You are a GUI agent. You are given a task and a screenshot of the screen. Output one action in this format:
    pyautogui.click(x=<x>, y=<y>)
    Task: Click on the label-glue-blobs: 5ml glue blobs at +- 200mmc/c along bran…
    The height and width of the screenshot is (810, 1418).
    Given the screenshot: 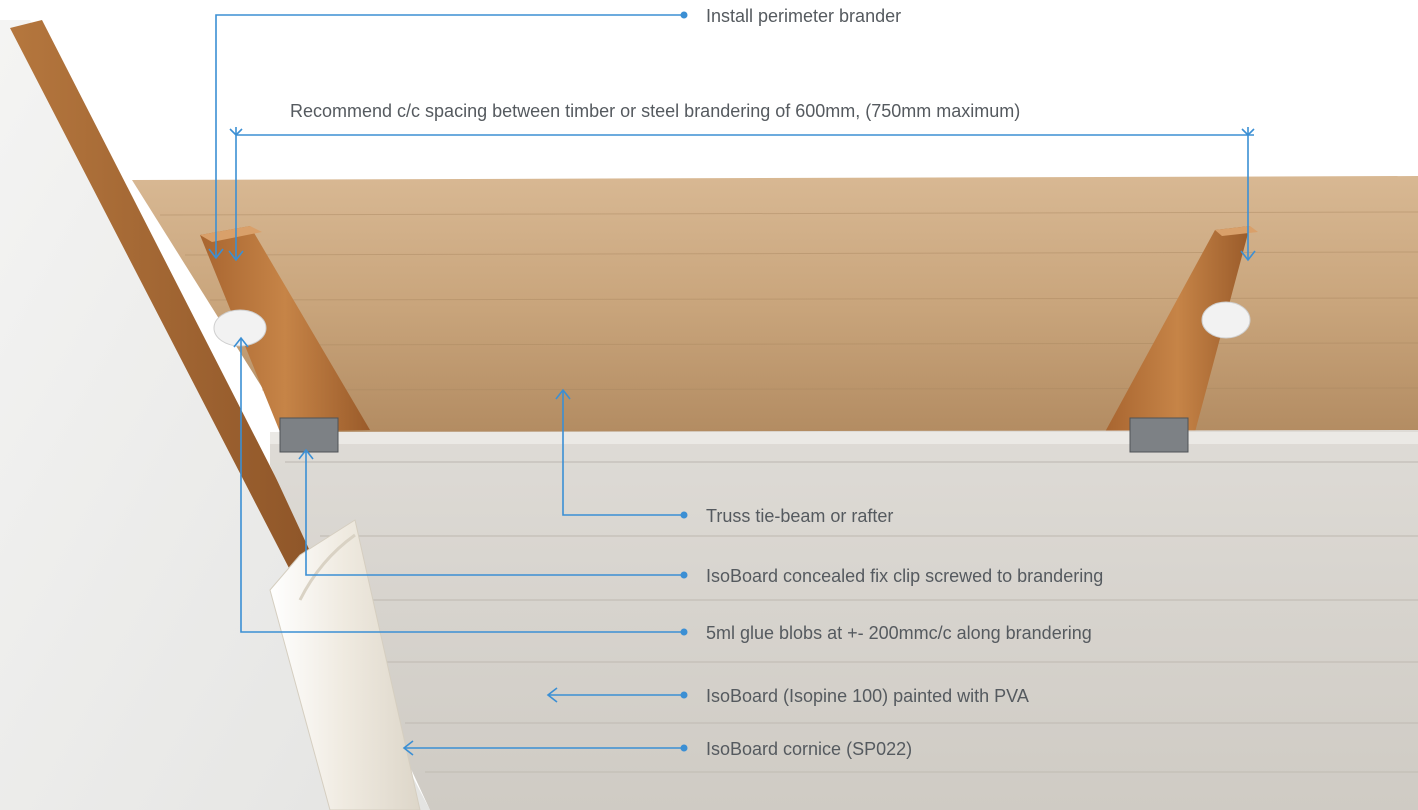 What is the action you would take?
    pyautogui.click(x=899, y=633)
    